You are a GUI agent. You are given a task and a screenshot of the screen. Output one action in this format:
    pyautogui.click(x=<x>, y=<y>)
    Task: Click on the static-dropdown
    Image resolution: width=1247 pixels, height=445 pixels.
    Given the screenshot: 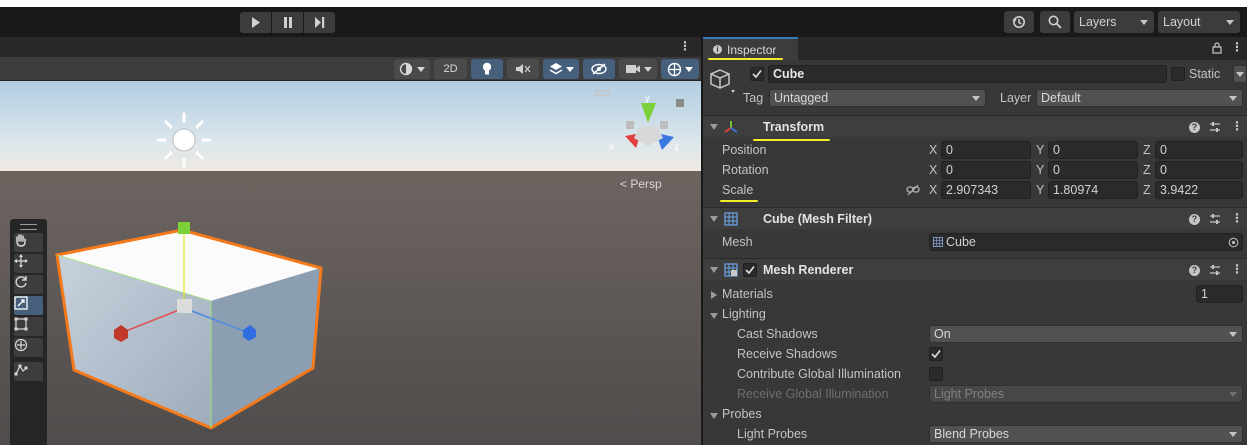 What is the action you would take?
    pyautogui.click(x=1240, y=74)
    